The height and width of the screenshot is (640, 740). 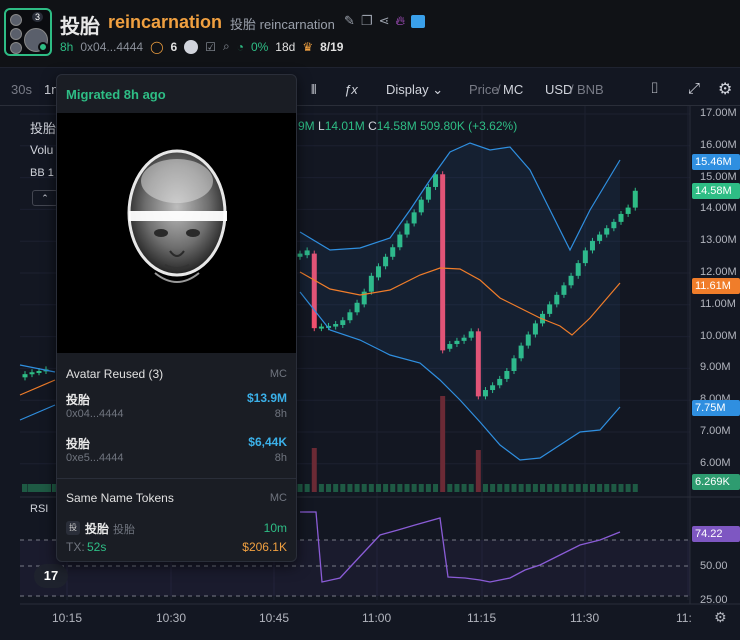 I want to click on dev-icon, so click(x=191, y=46).